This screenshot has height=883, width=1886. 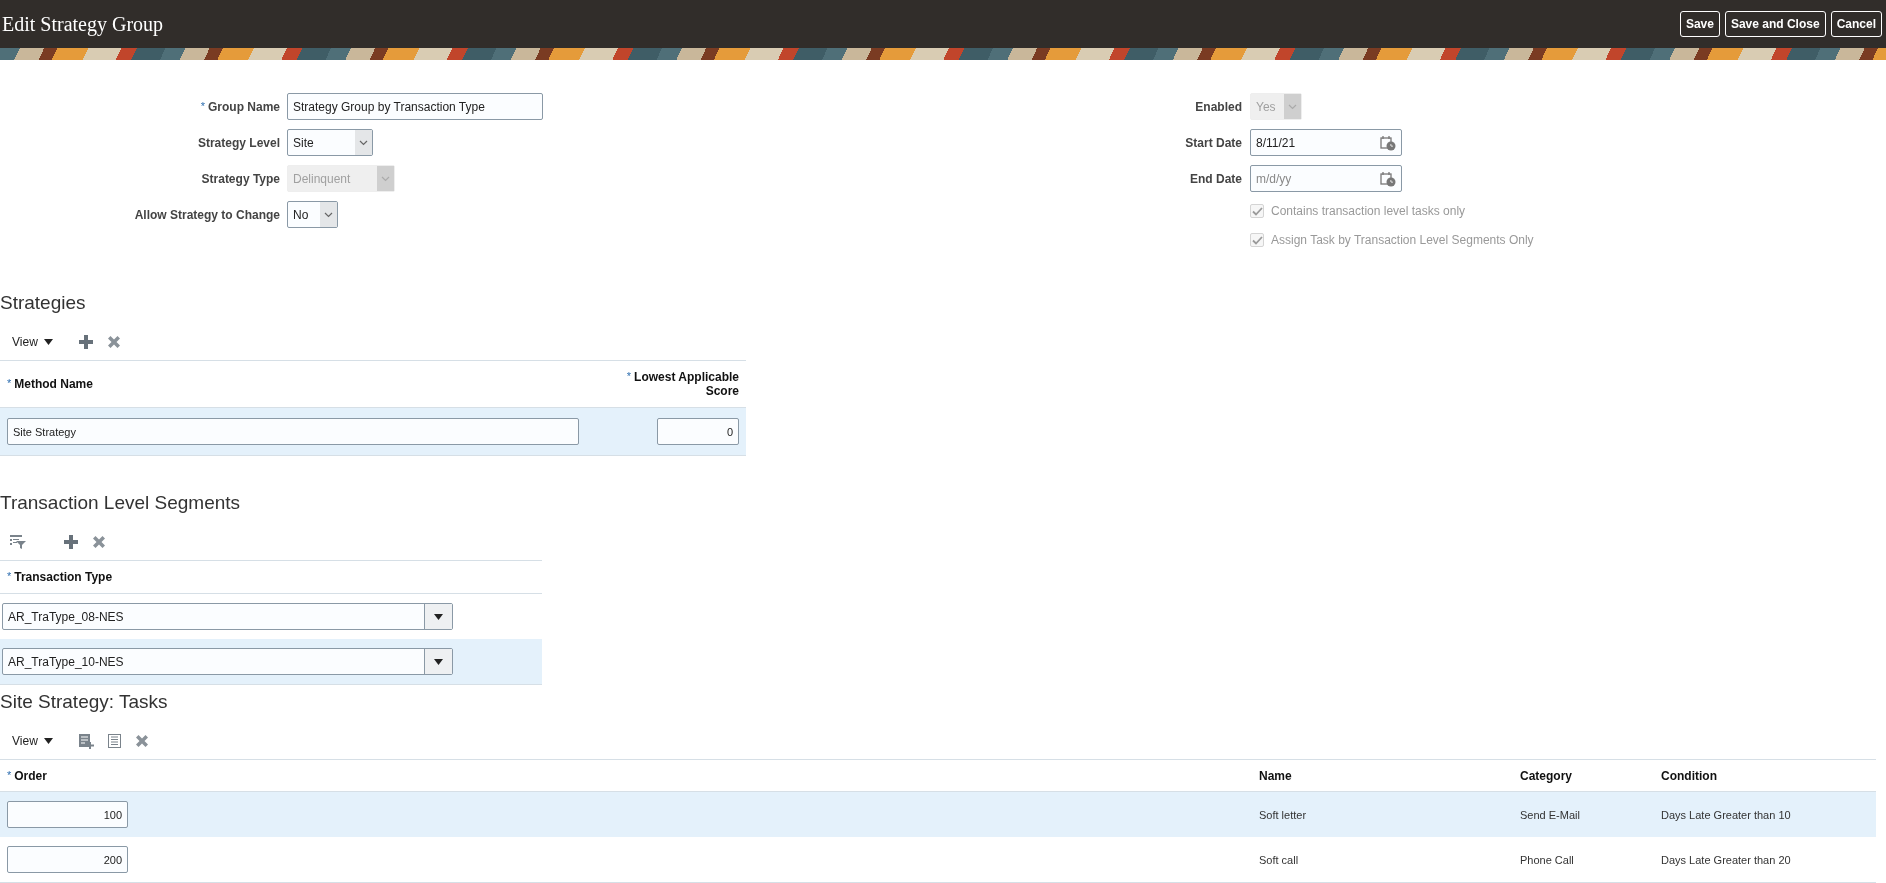 What do you see at coordinates (1402, 240) in the screenshot?
I see `checkbox-label: Assign Task by Transaction Level Segments Only` at bounding box center [1402, 240].